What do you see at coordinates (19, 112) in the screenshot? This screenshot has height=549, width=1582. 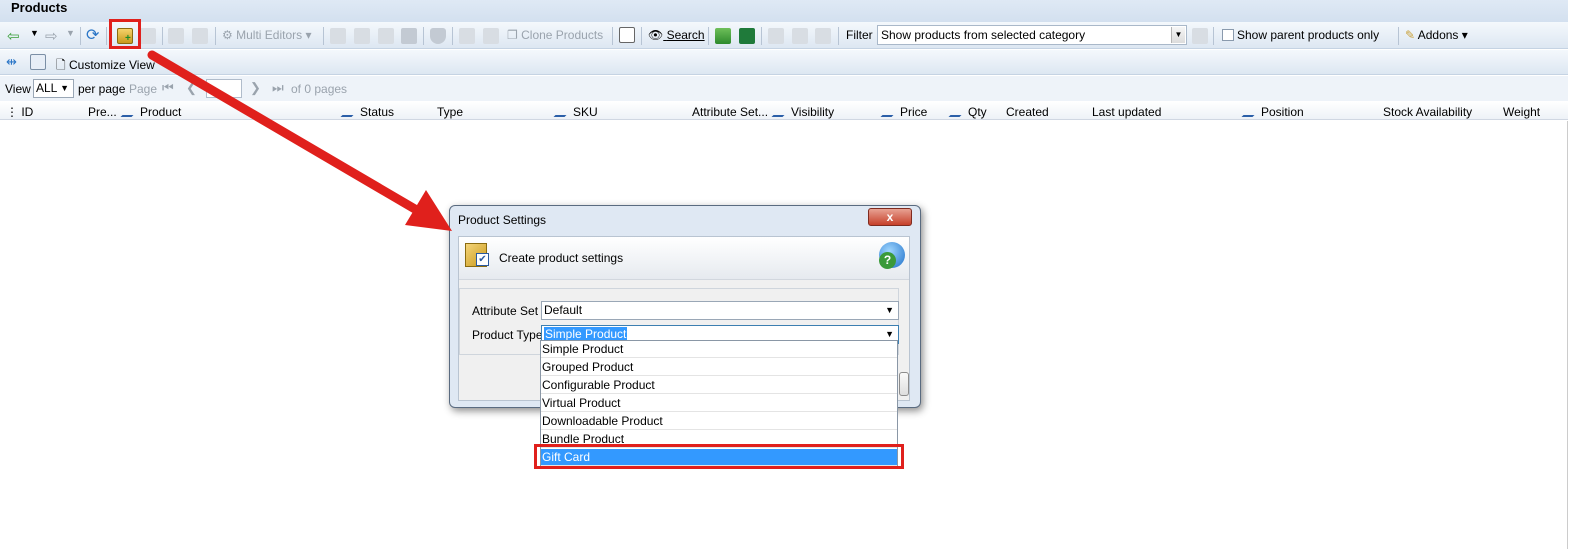 I see `column-header-id: ⋮ ID` at bounding box center [19, 112].